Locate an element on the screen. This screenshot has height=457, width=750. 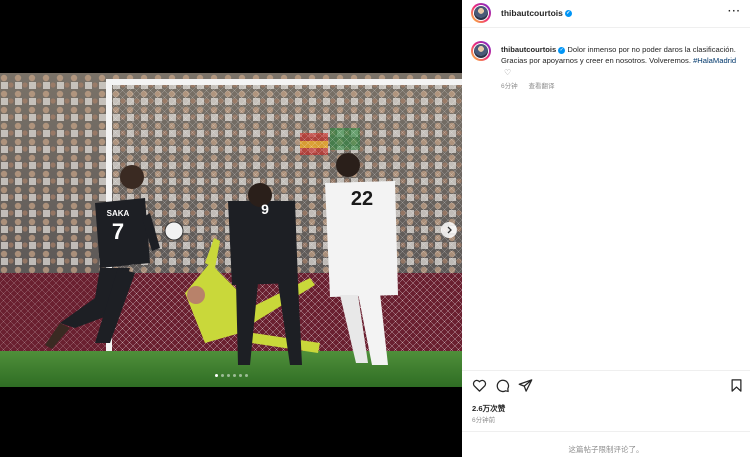
header-username-text: thibautcourtois is located at coordinates (532, 13).